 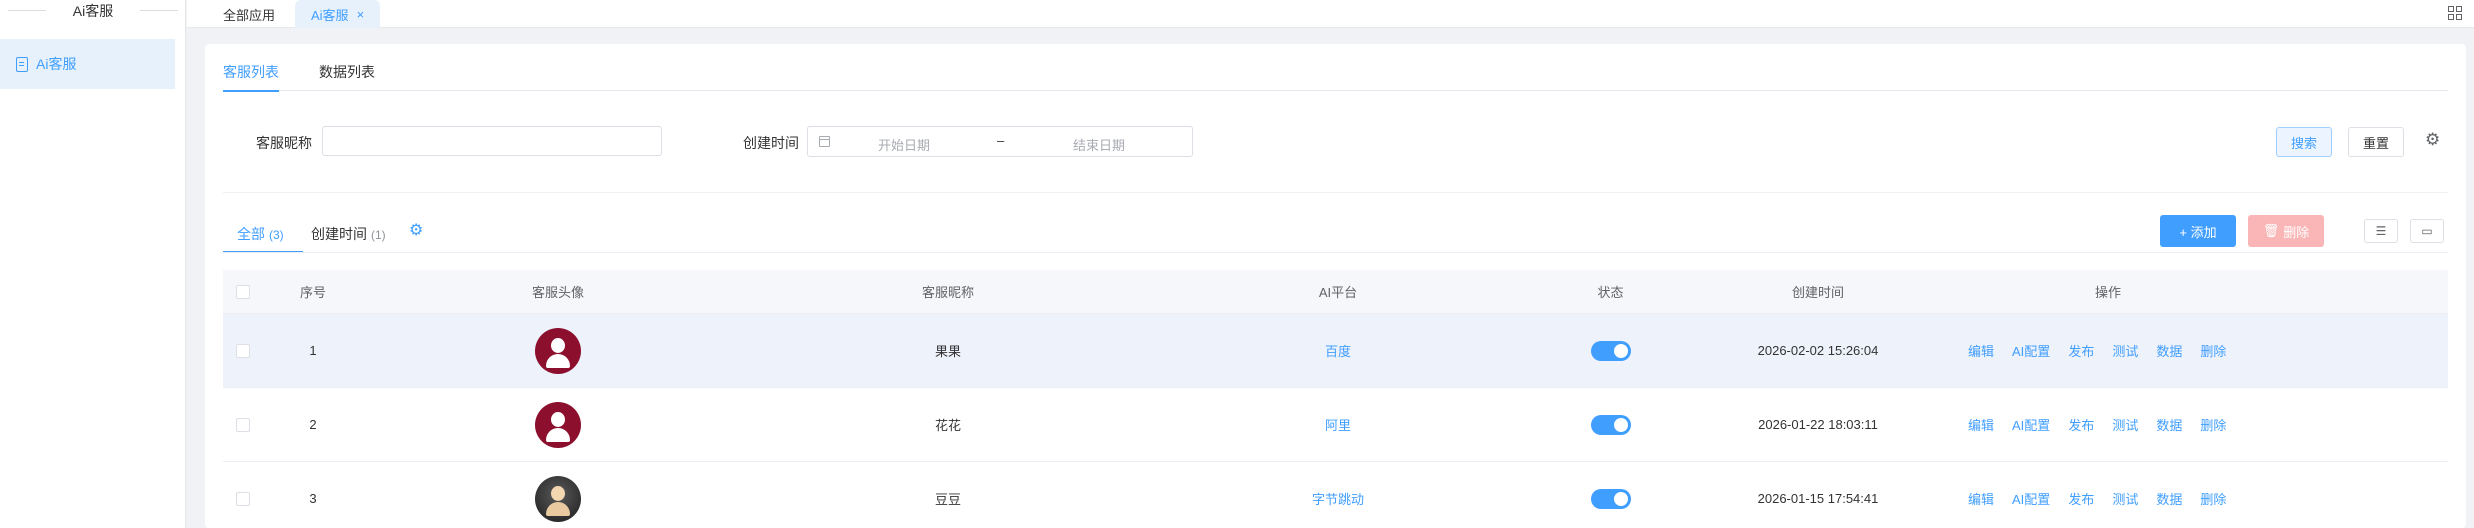 I want to click on tab-data-list: 数据列表, so click(x=347, y=76).